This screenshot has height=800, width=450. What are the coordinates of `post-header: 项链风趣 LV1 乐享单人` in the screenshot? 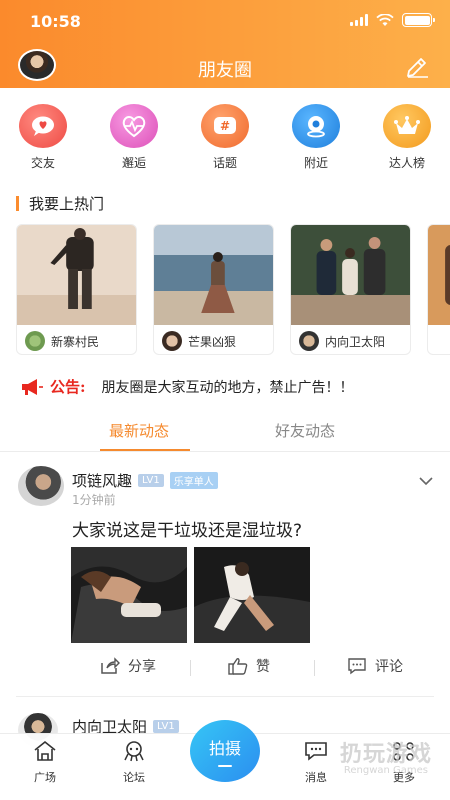 It's located at (145, 480).